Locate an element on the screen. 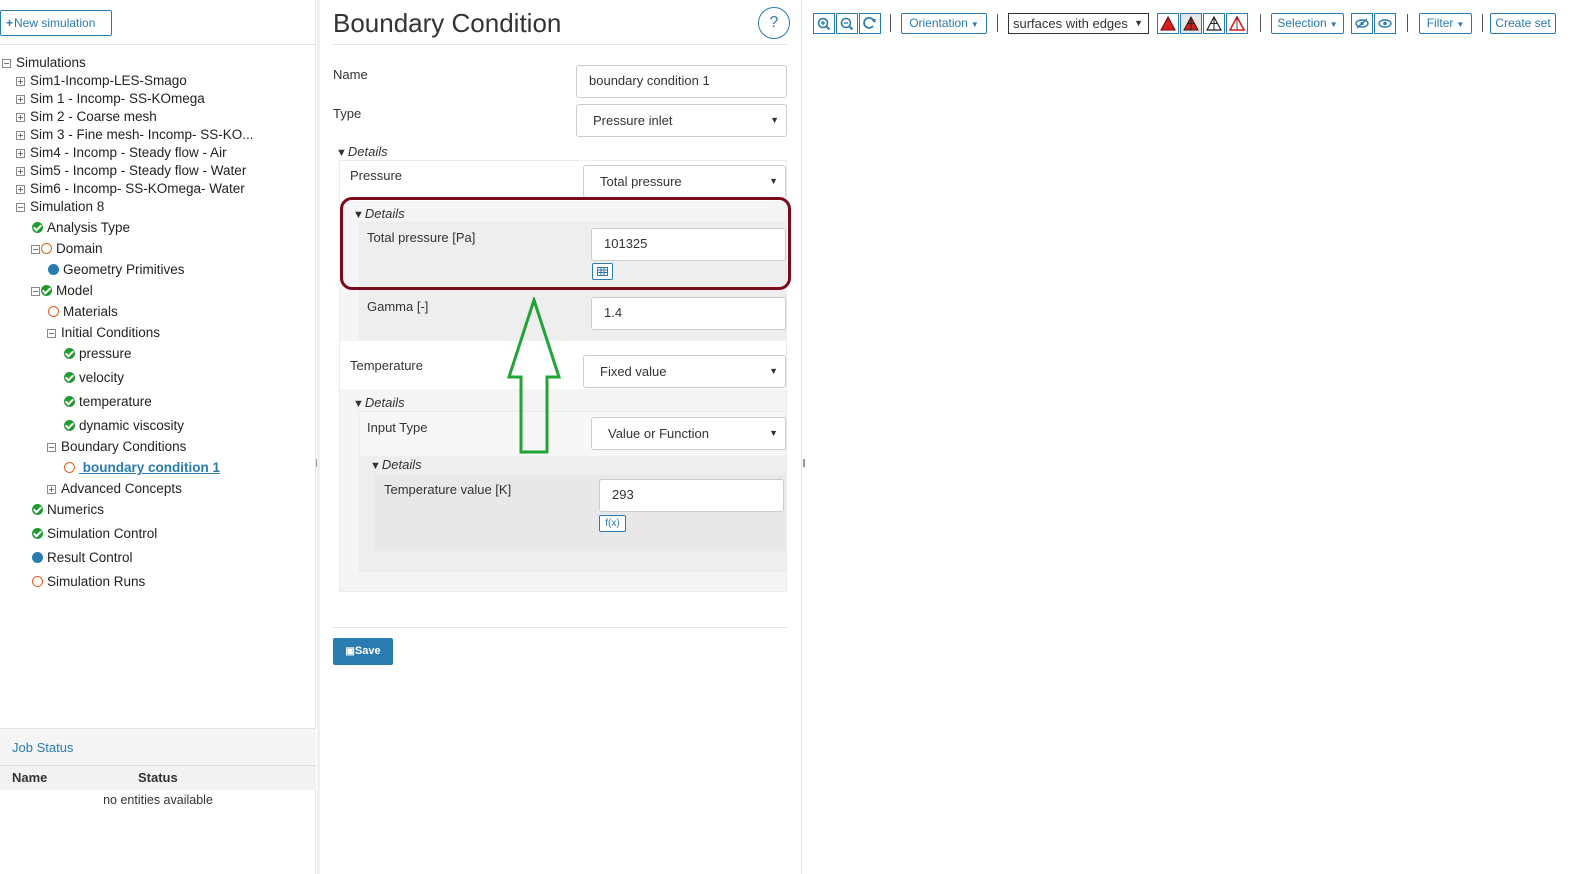  tree-item-domain: − Domain is located at coordinates (67, 249).